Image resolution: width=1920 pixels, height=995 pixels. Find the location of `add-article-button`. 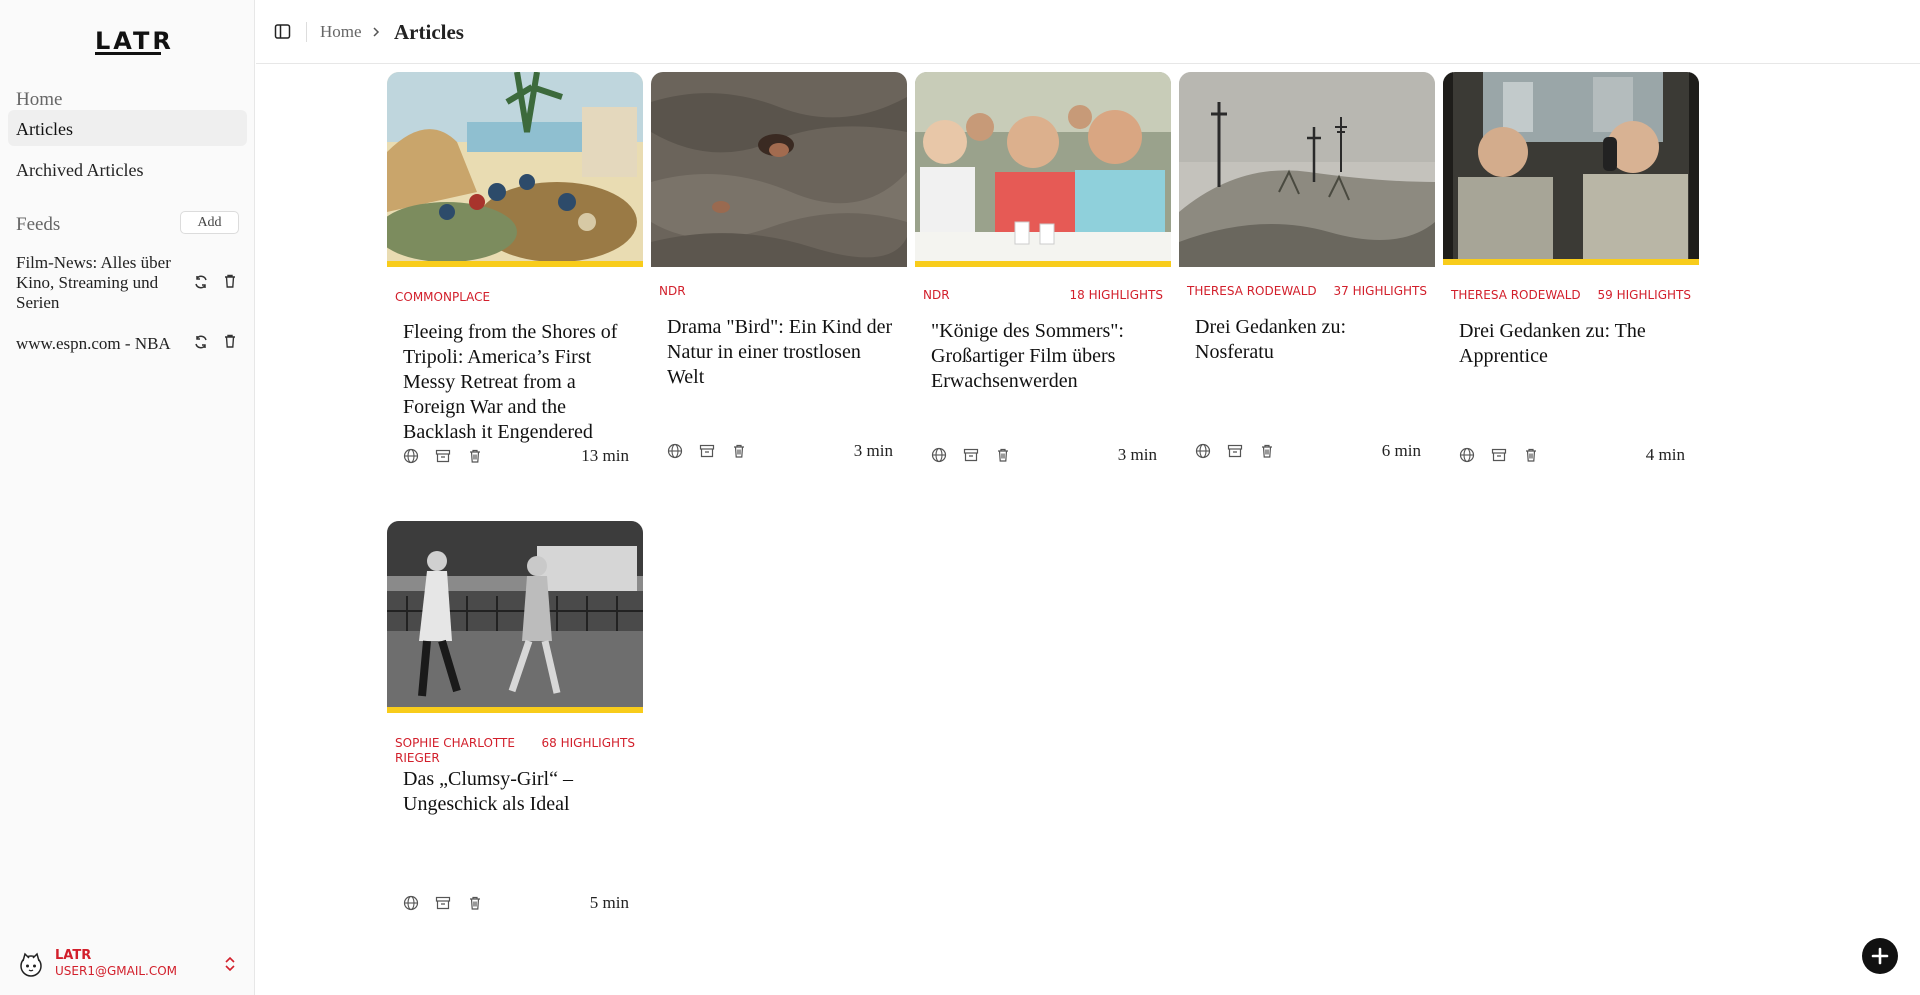

add-article-button is located at coordinates (1880, 956).